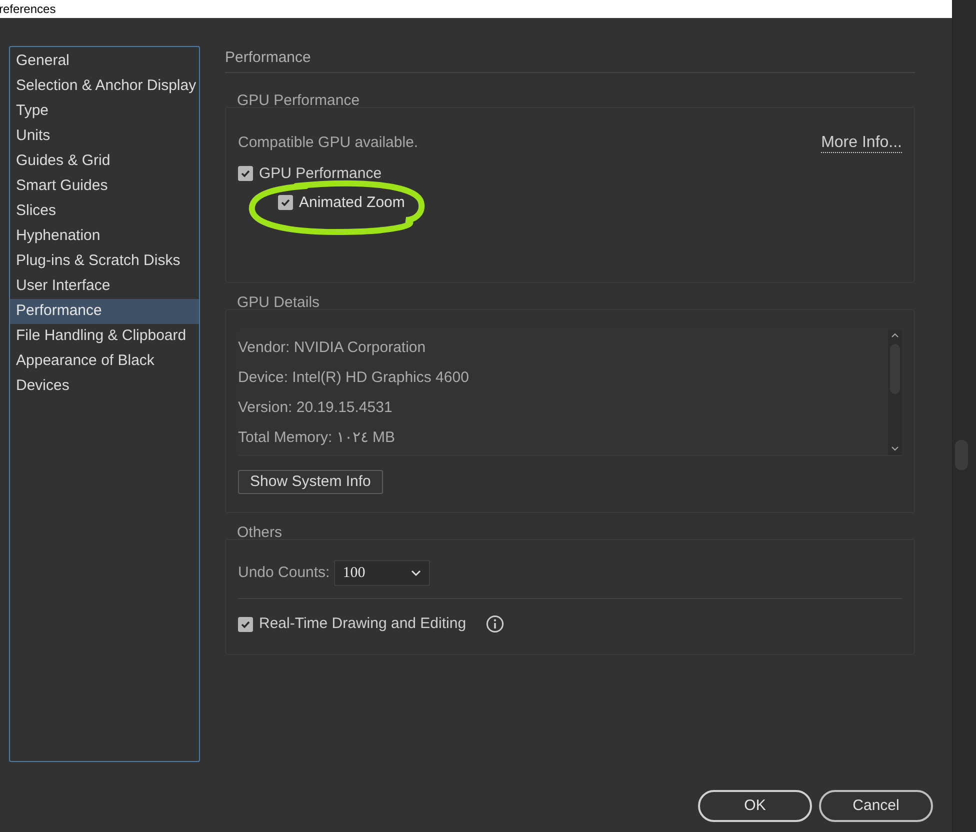  I want to click on checkbox-label: Animated Zoom, so click(352, 202).